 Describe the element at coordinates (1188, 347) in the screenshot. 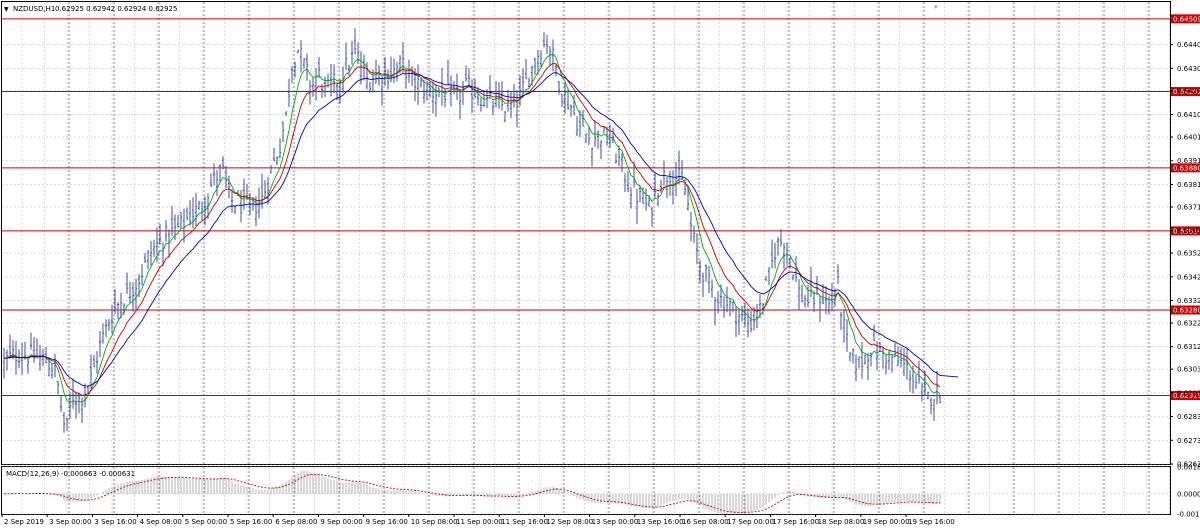

I see `price-tick-label: 0.63125` at that location.